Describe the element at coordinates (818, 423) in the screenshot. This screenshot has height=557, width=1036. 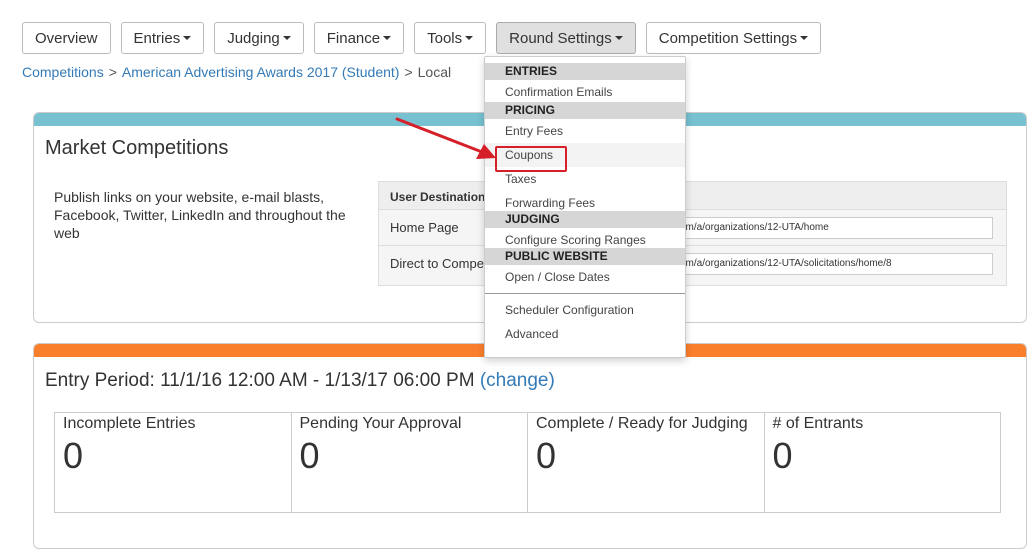
I see `stat-label: # of Entrants` at that location.